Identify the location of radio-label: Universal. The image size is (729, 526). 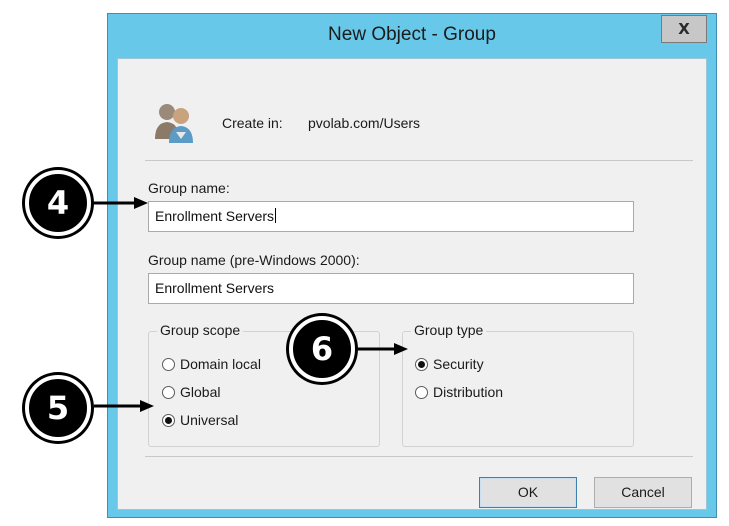
(209, 420).